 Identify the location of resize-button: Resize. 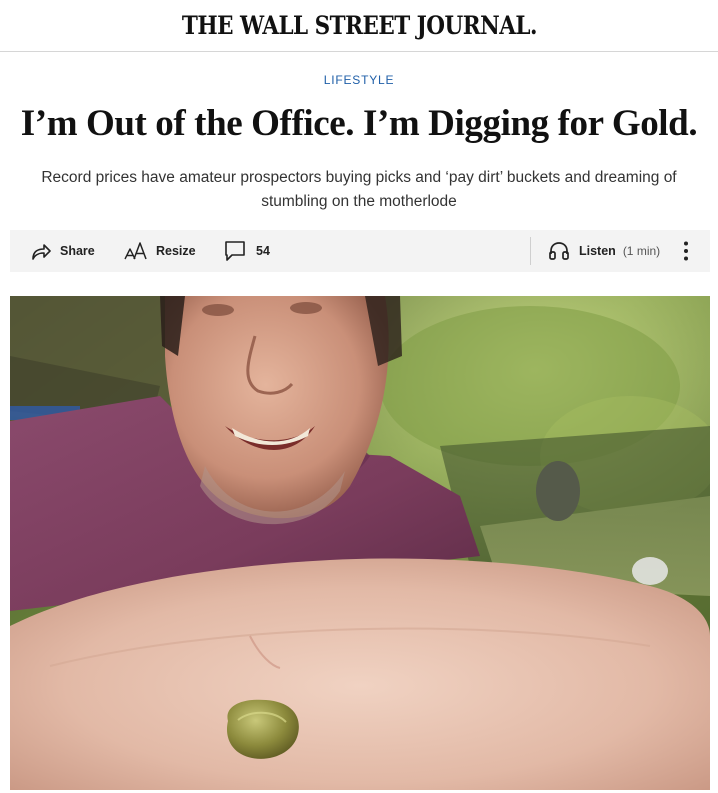
(160, 251).